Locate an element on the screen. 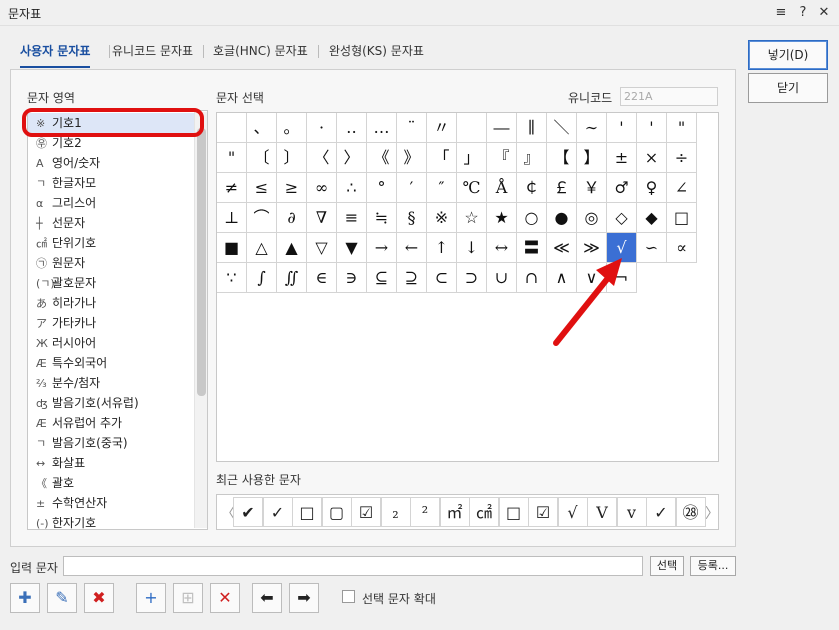 The width and height of the screenshot is (839, 630). area-item: ㎠ 단위기호 is located at coordinates (112, 243).